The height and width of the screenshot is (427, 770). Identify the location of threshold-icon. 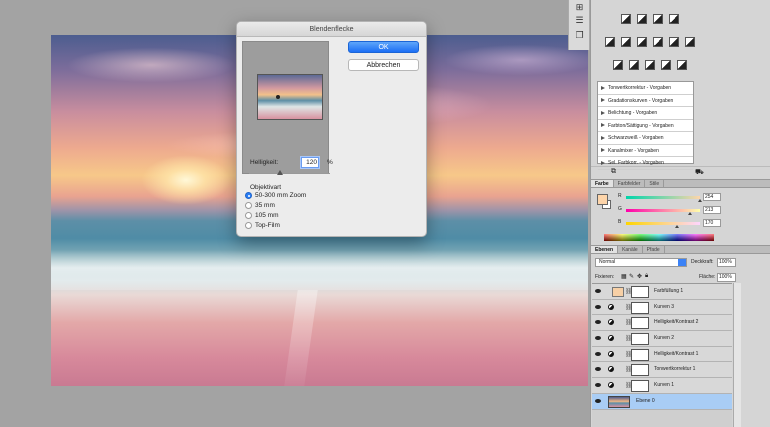
(650, 65).